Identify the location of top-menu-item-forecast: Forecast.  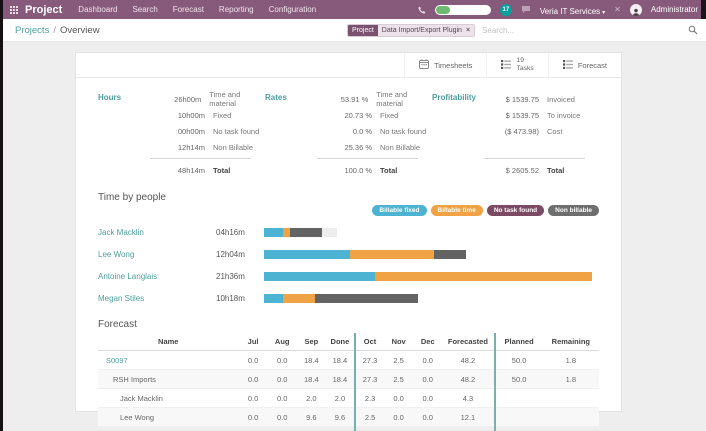
(188, 9).